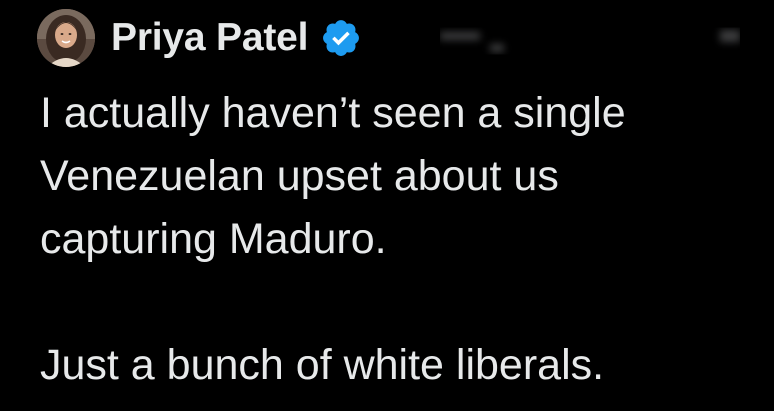  What do you see at coordinates (590, 40) in the screenshot?
I see `redacted-handle` at bounding box center [590, 40].